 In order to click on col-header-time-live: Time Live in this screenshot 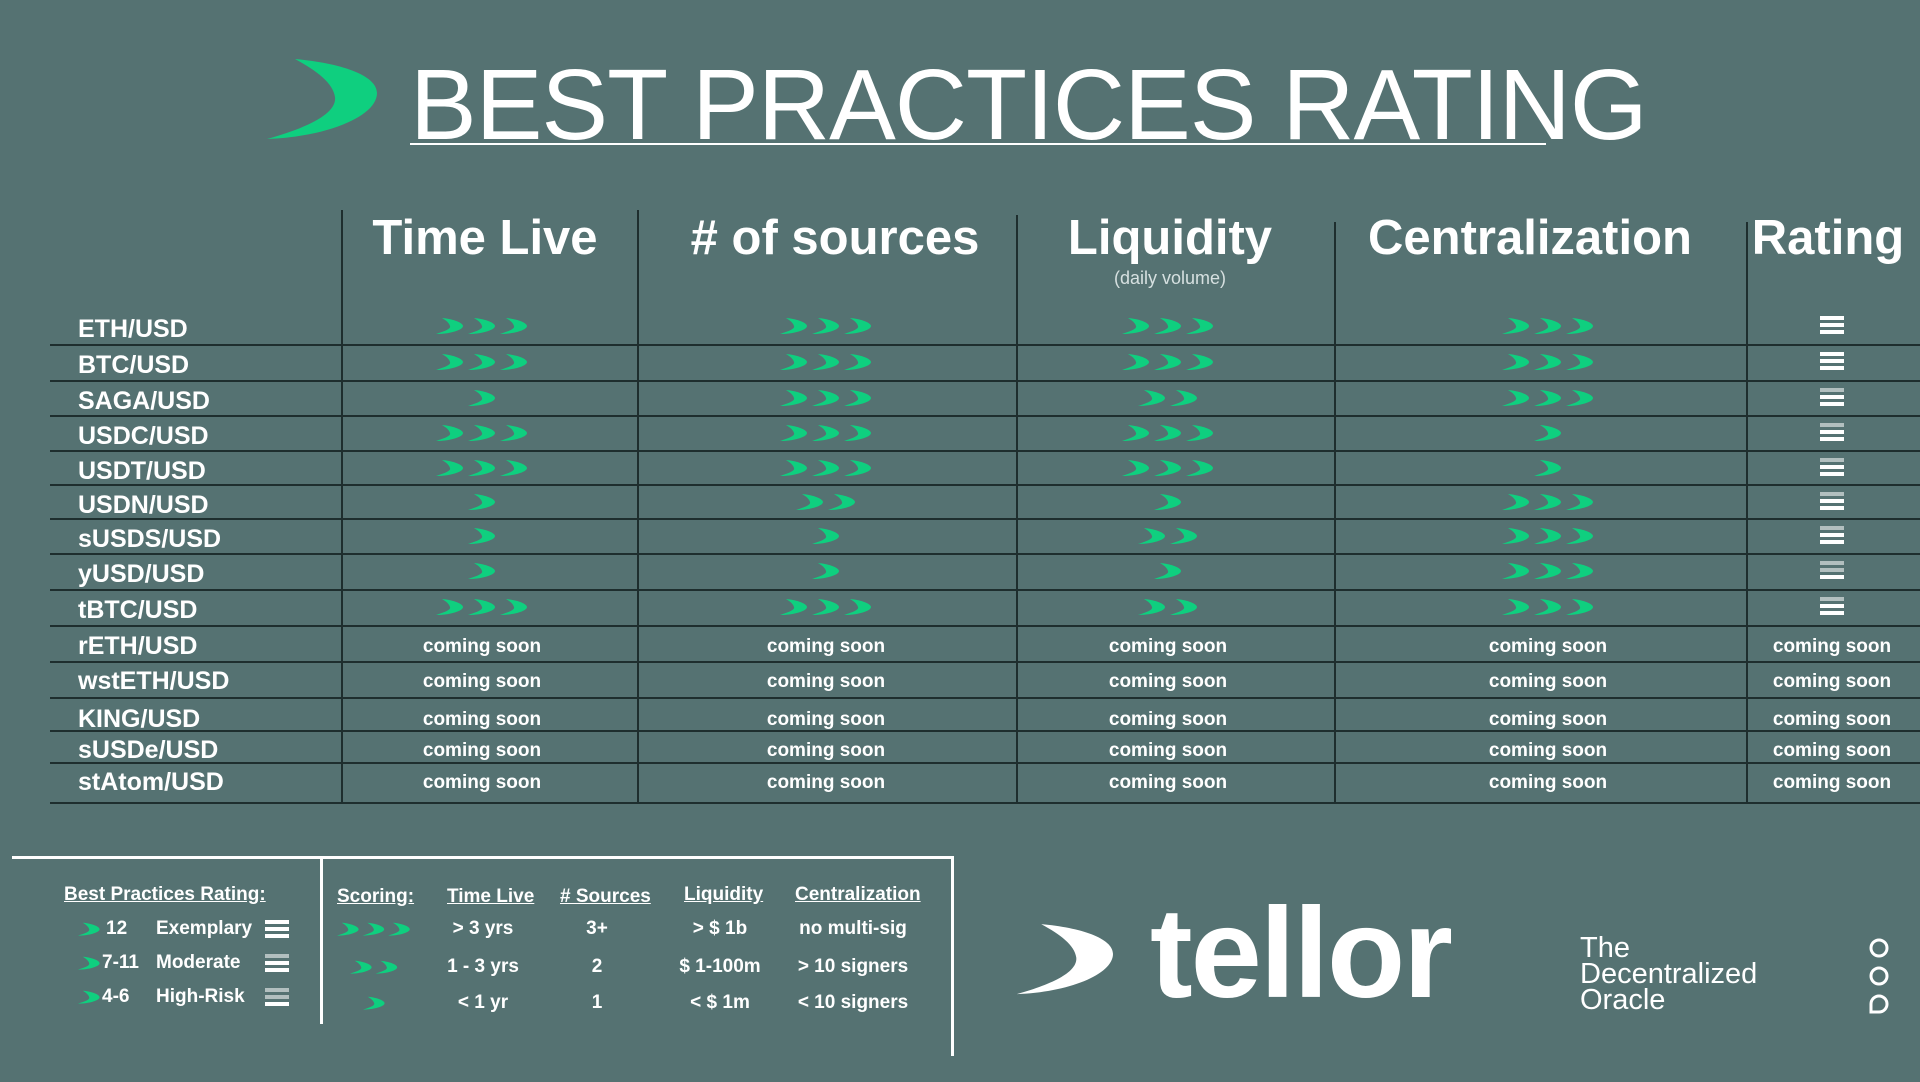, I will do `click(485, 238)`.